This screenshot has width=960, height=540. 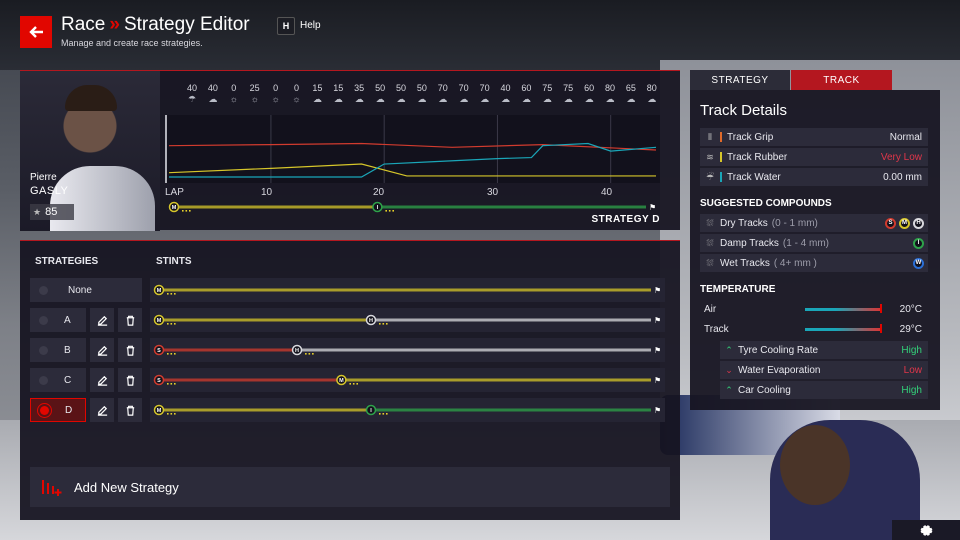 I want to click on temperature-header: TEMPERATURE, so click(x=738, y=289).